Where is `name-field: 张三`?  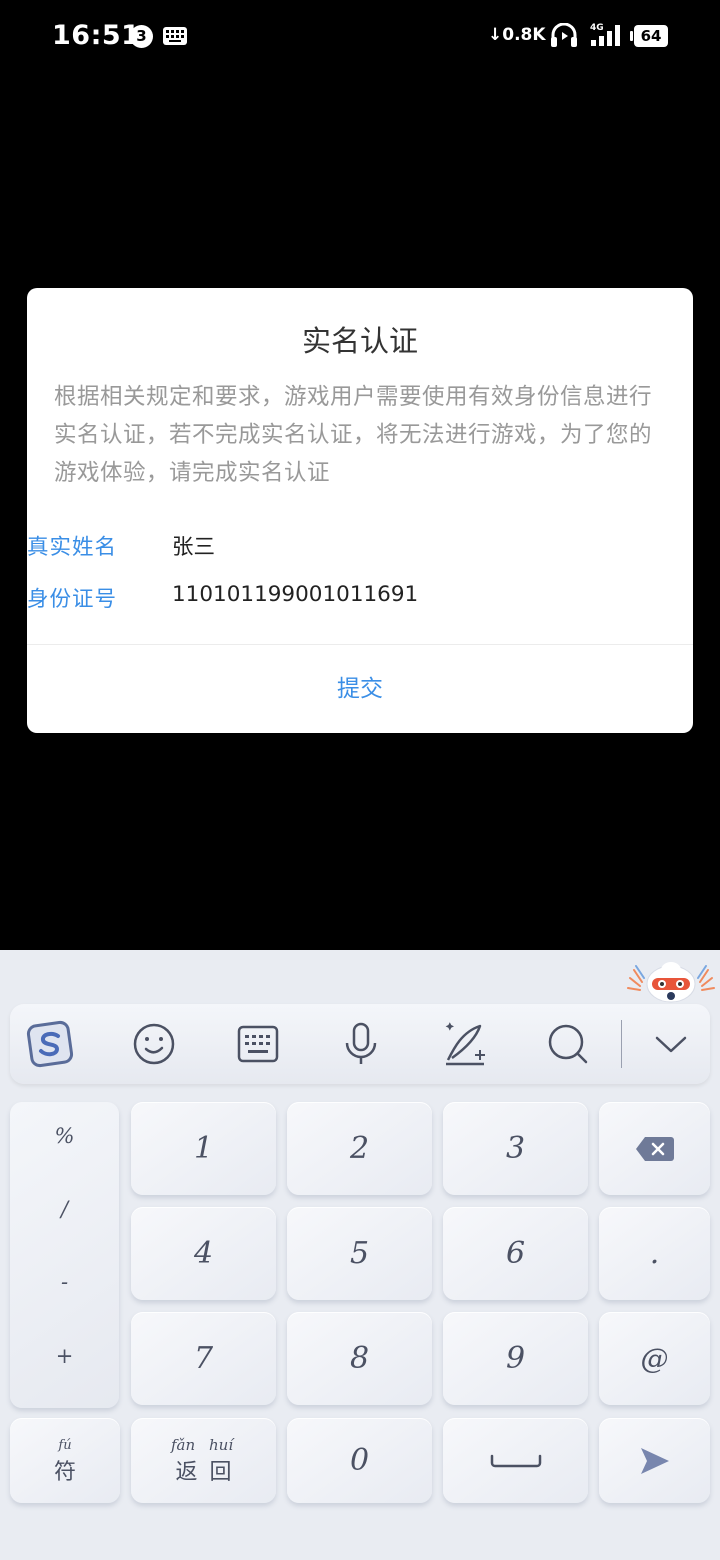
name-field: 张三 is located at coordinates (193, 545).